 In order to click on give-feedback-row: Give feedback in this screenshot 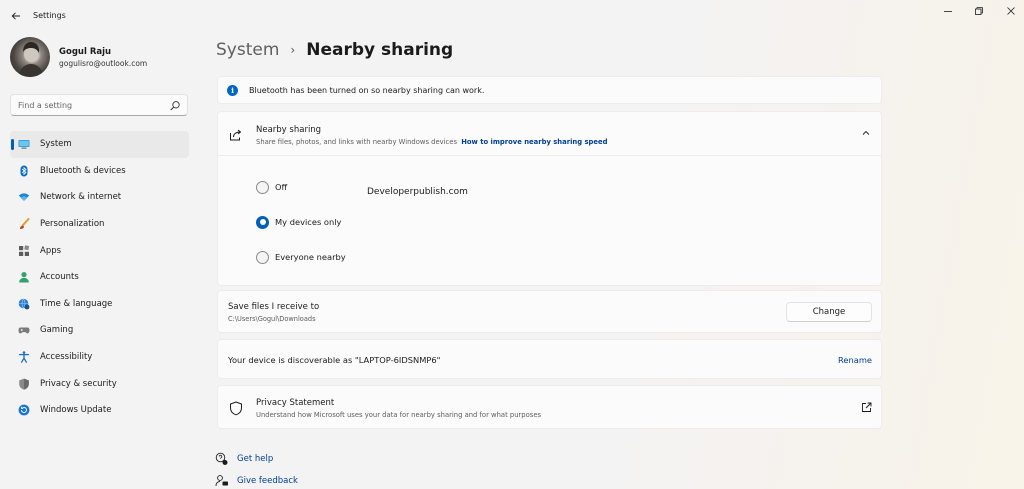, I will do `click(256, 481)`.